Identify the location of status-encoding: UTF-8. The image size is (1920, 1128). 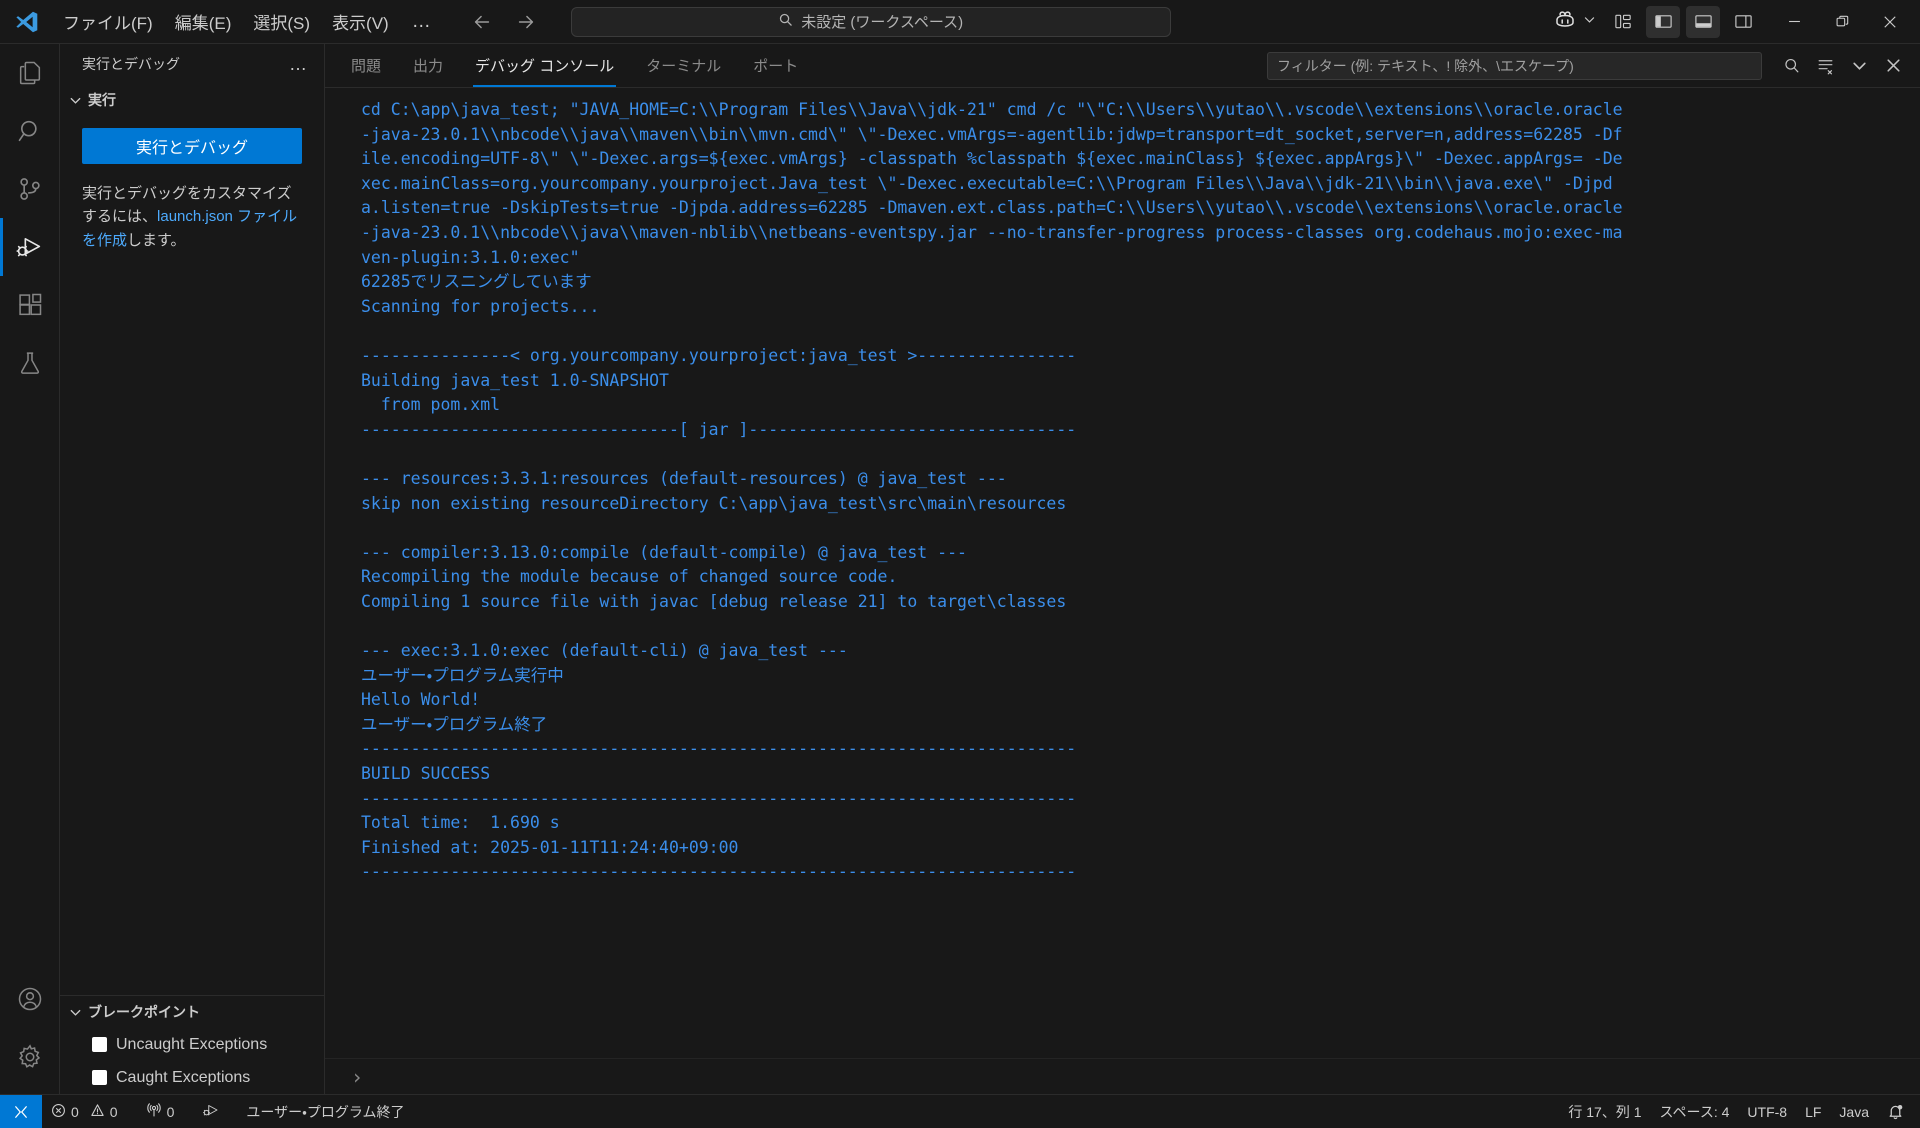
(1767, 1111).